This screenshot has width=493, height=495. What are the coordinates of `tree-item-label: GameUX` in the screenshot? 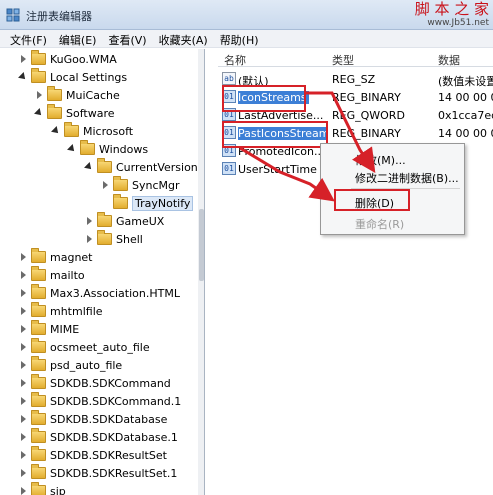 It's located at (140, 221).